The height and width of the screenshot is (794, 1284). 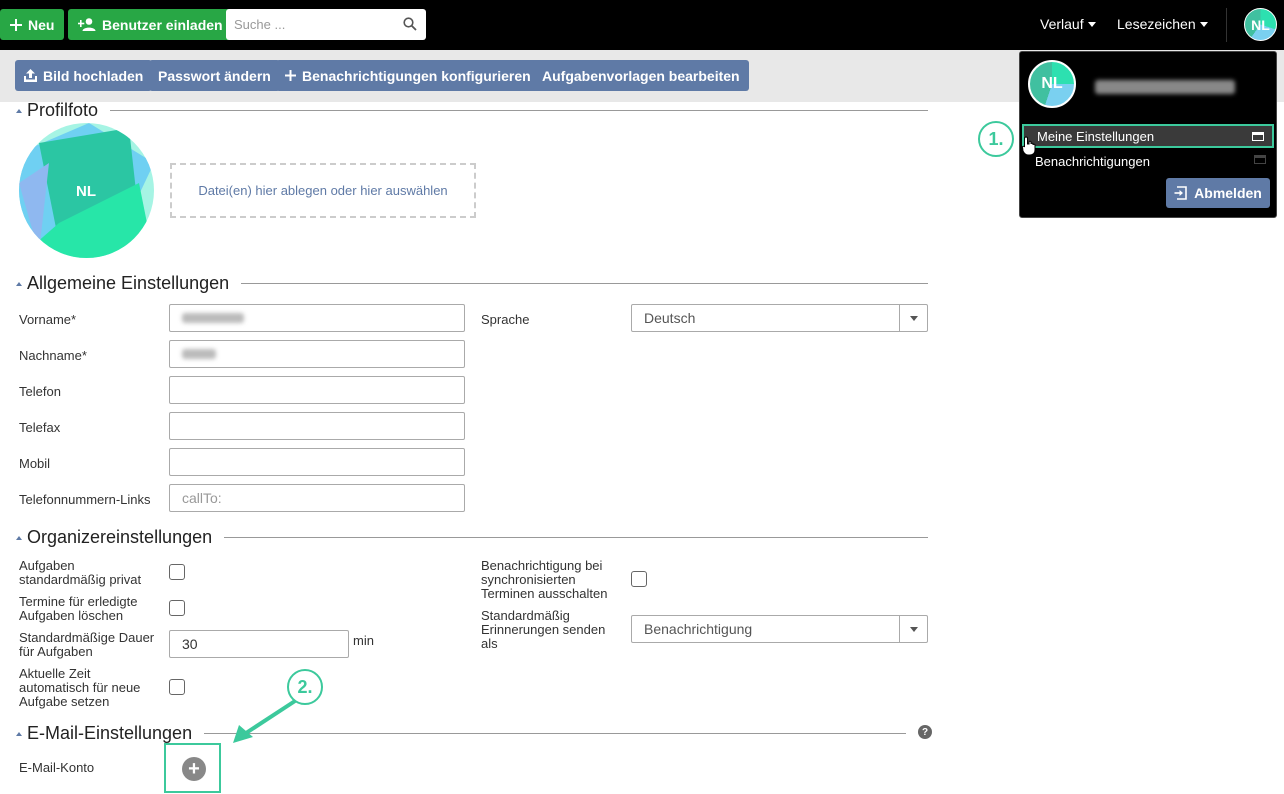 I want to click on profile-initials: NL, so click(x=86, y=191).